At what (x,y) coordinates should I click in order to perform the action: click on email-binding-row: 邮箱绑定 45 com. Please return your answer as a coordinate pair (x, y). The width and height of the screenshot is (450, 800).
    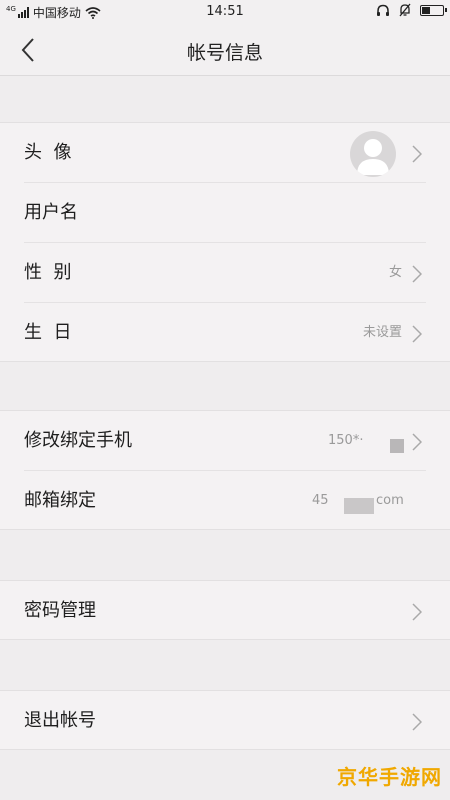
    Looking at the image, I should click on (225, 501).